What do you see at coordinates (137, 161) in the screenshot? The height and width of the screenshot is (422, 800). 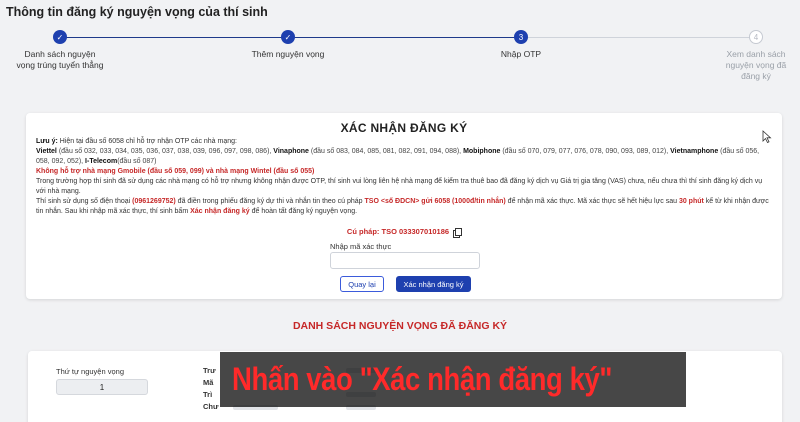 I see `carrier-numbers: (đầu số 087)` at bounding box center [137, 161].